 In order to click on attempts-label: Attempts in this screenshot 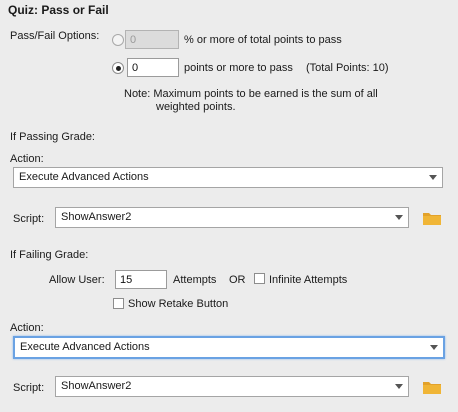, I will do `click(195, 280)`.